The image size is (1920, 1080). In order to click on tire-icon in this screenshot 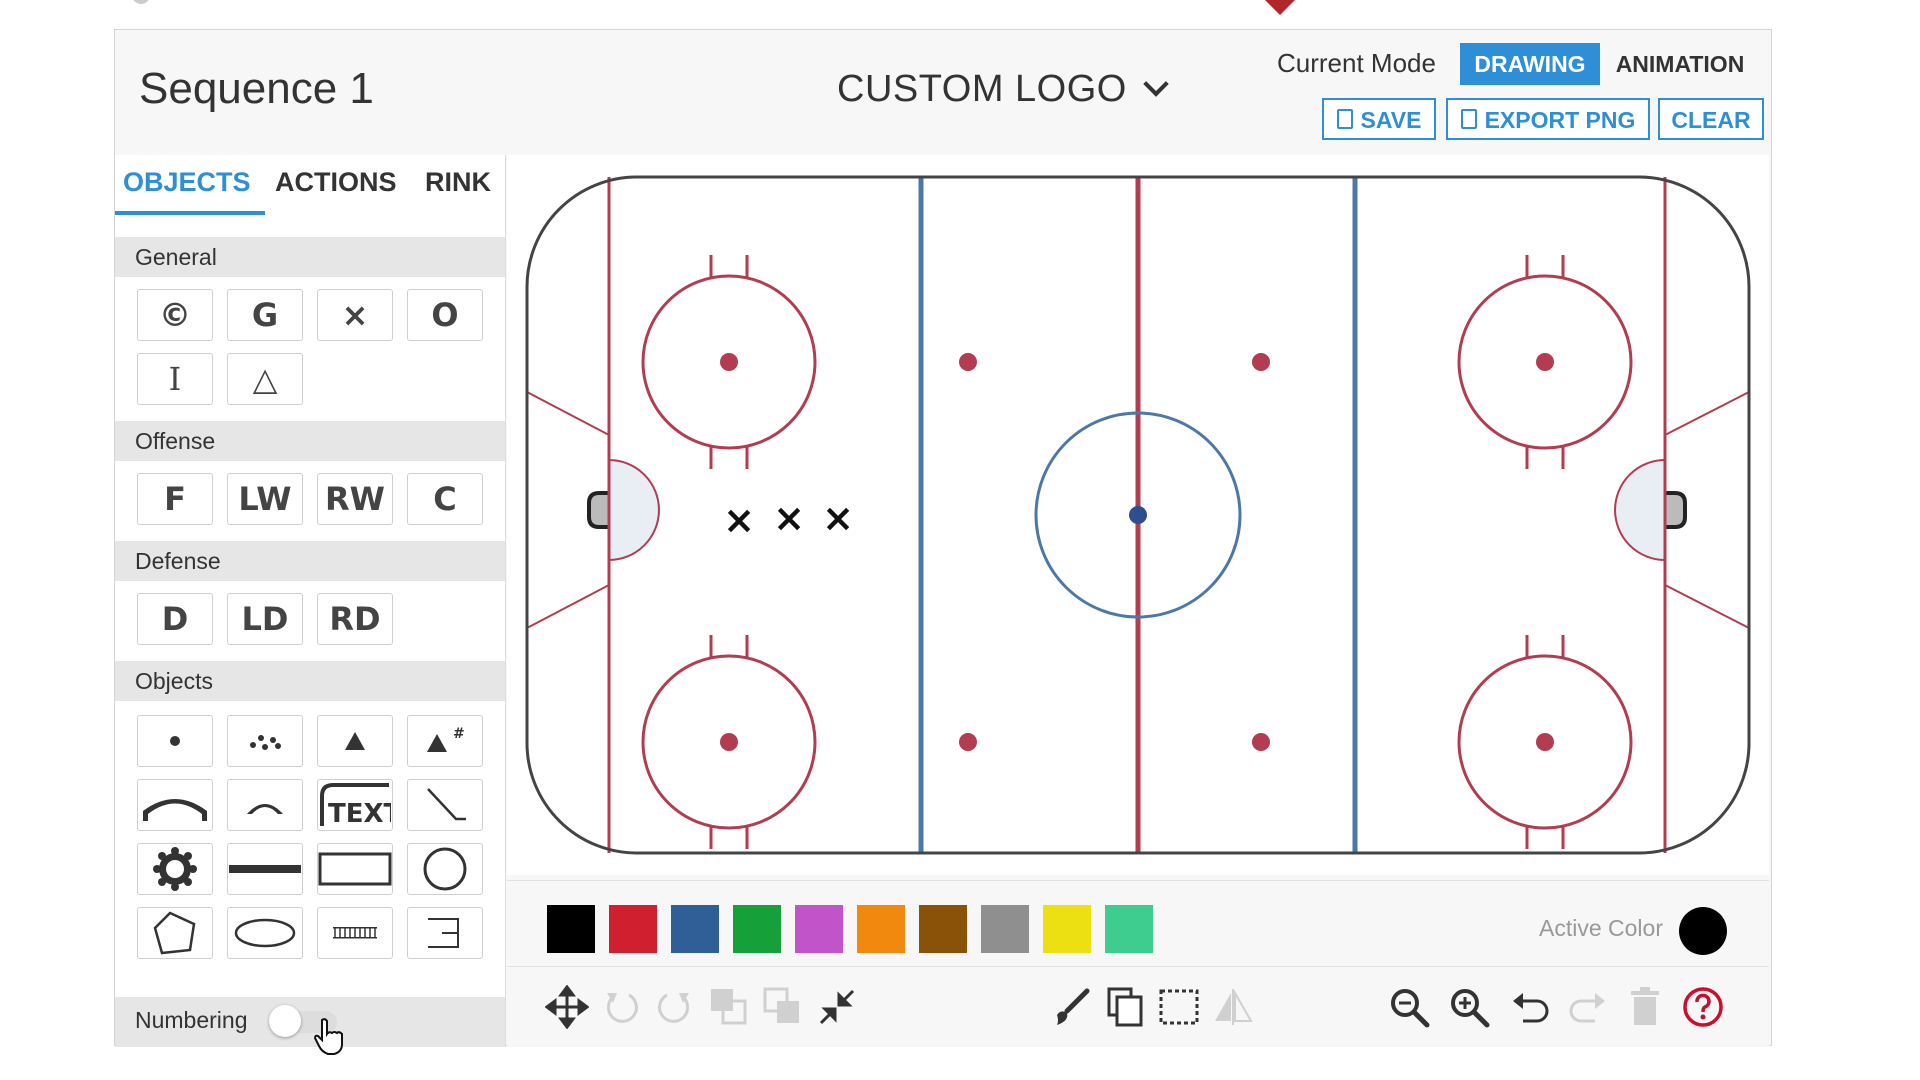, I will do `click(175, 869)`.